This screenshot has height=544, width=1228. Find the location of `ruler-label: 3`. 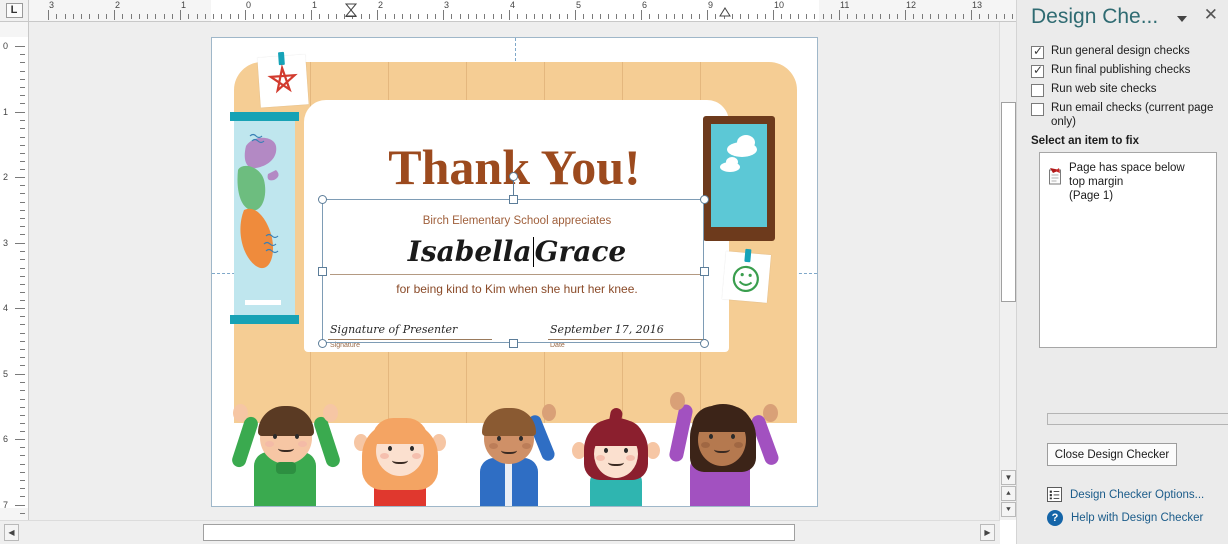

ruler-label: 3 is located at coordinates (447, 5).